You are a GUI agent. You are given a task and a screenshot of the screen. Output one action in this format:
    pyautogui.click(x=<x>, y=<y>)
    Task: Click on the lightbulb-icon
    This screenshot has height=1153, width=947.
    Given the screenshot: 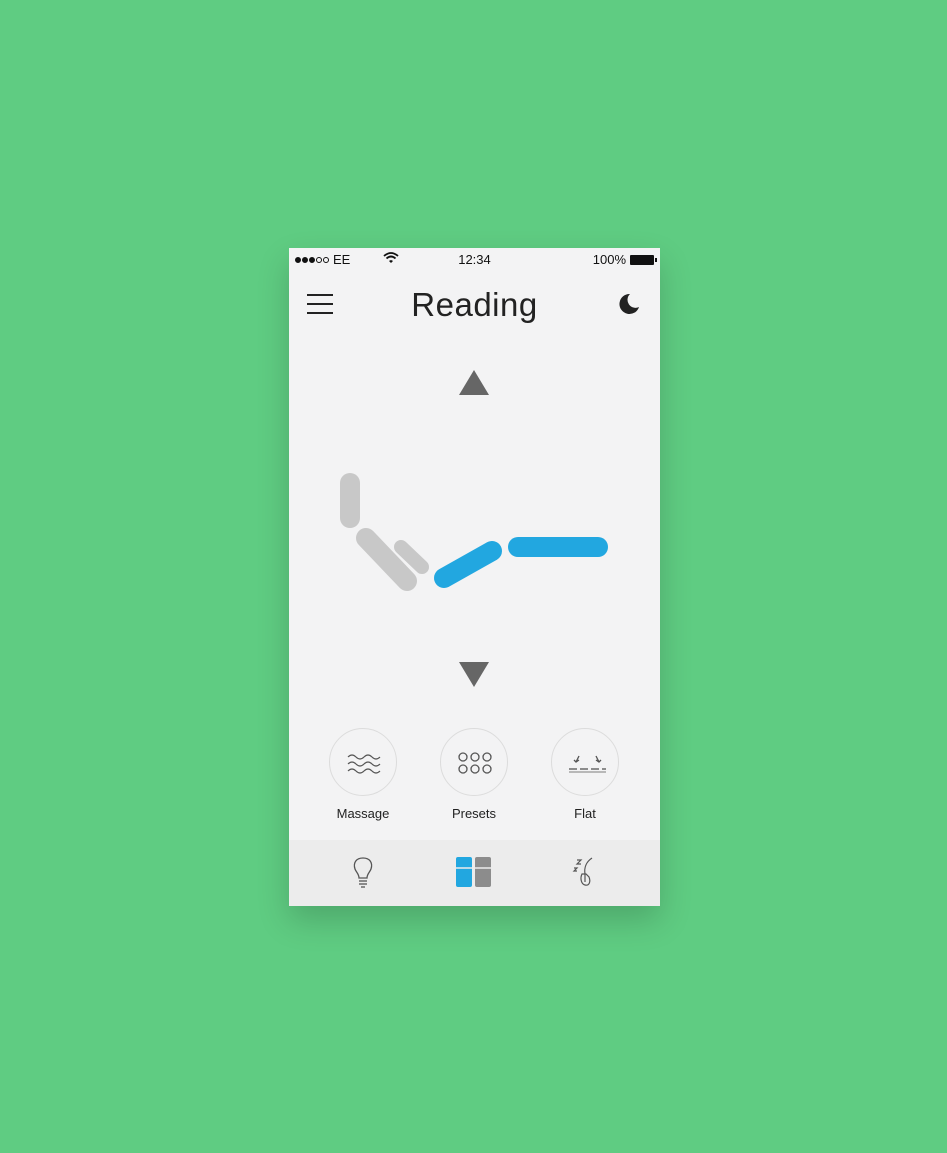 What is the action you would take?
    pyautogui.click(x=363, y=872)
    